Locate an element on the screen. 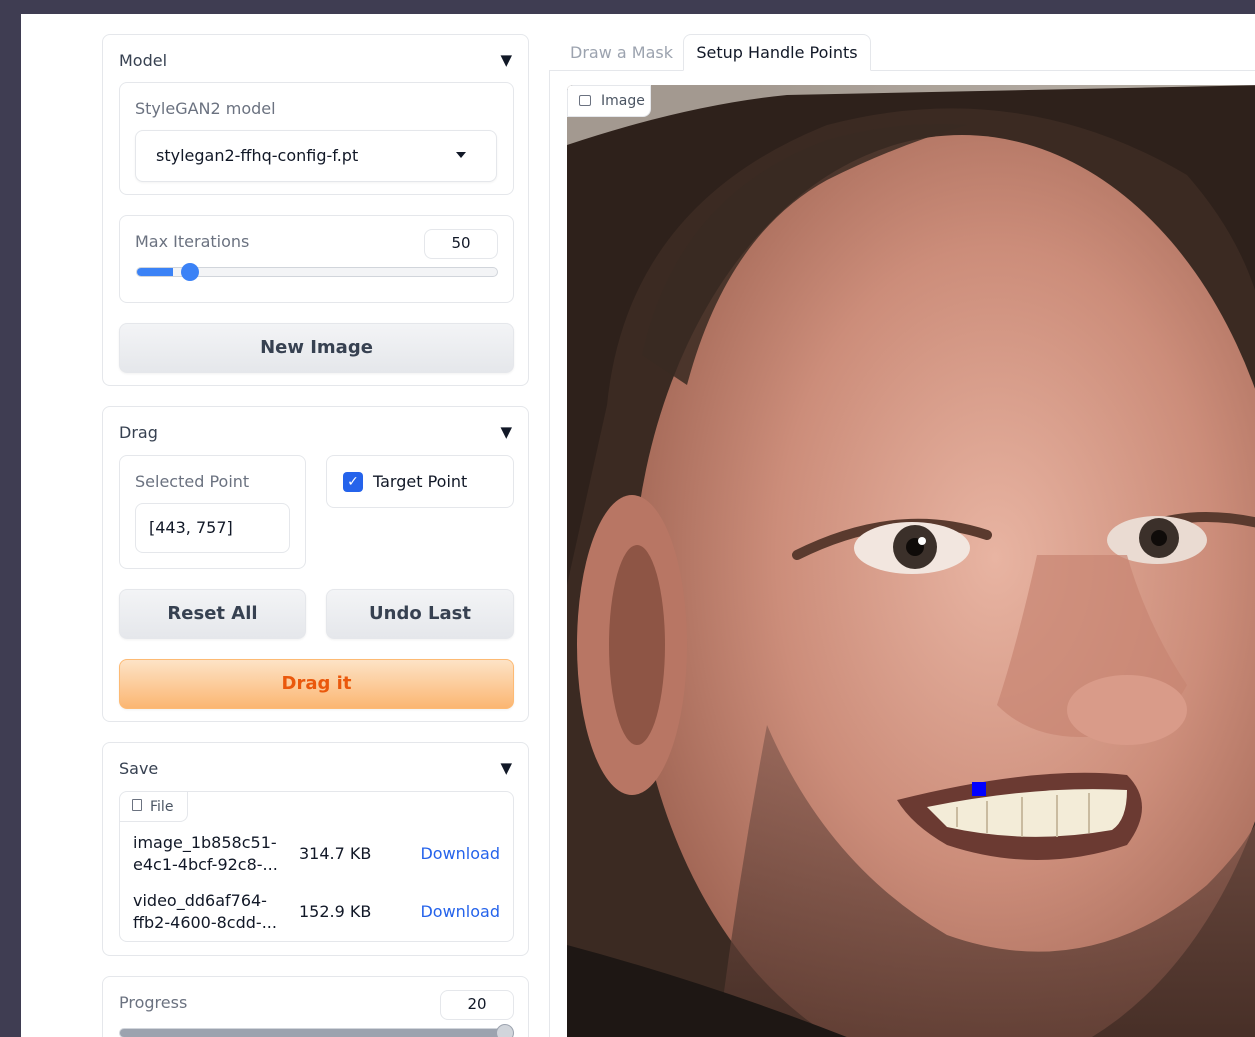  tab-draw-a-mask: Draw a Mask is located at coordinates (621, 53).